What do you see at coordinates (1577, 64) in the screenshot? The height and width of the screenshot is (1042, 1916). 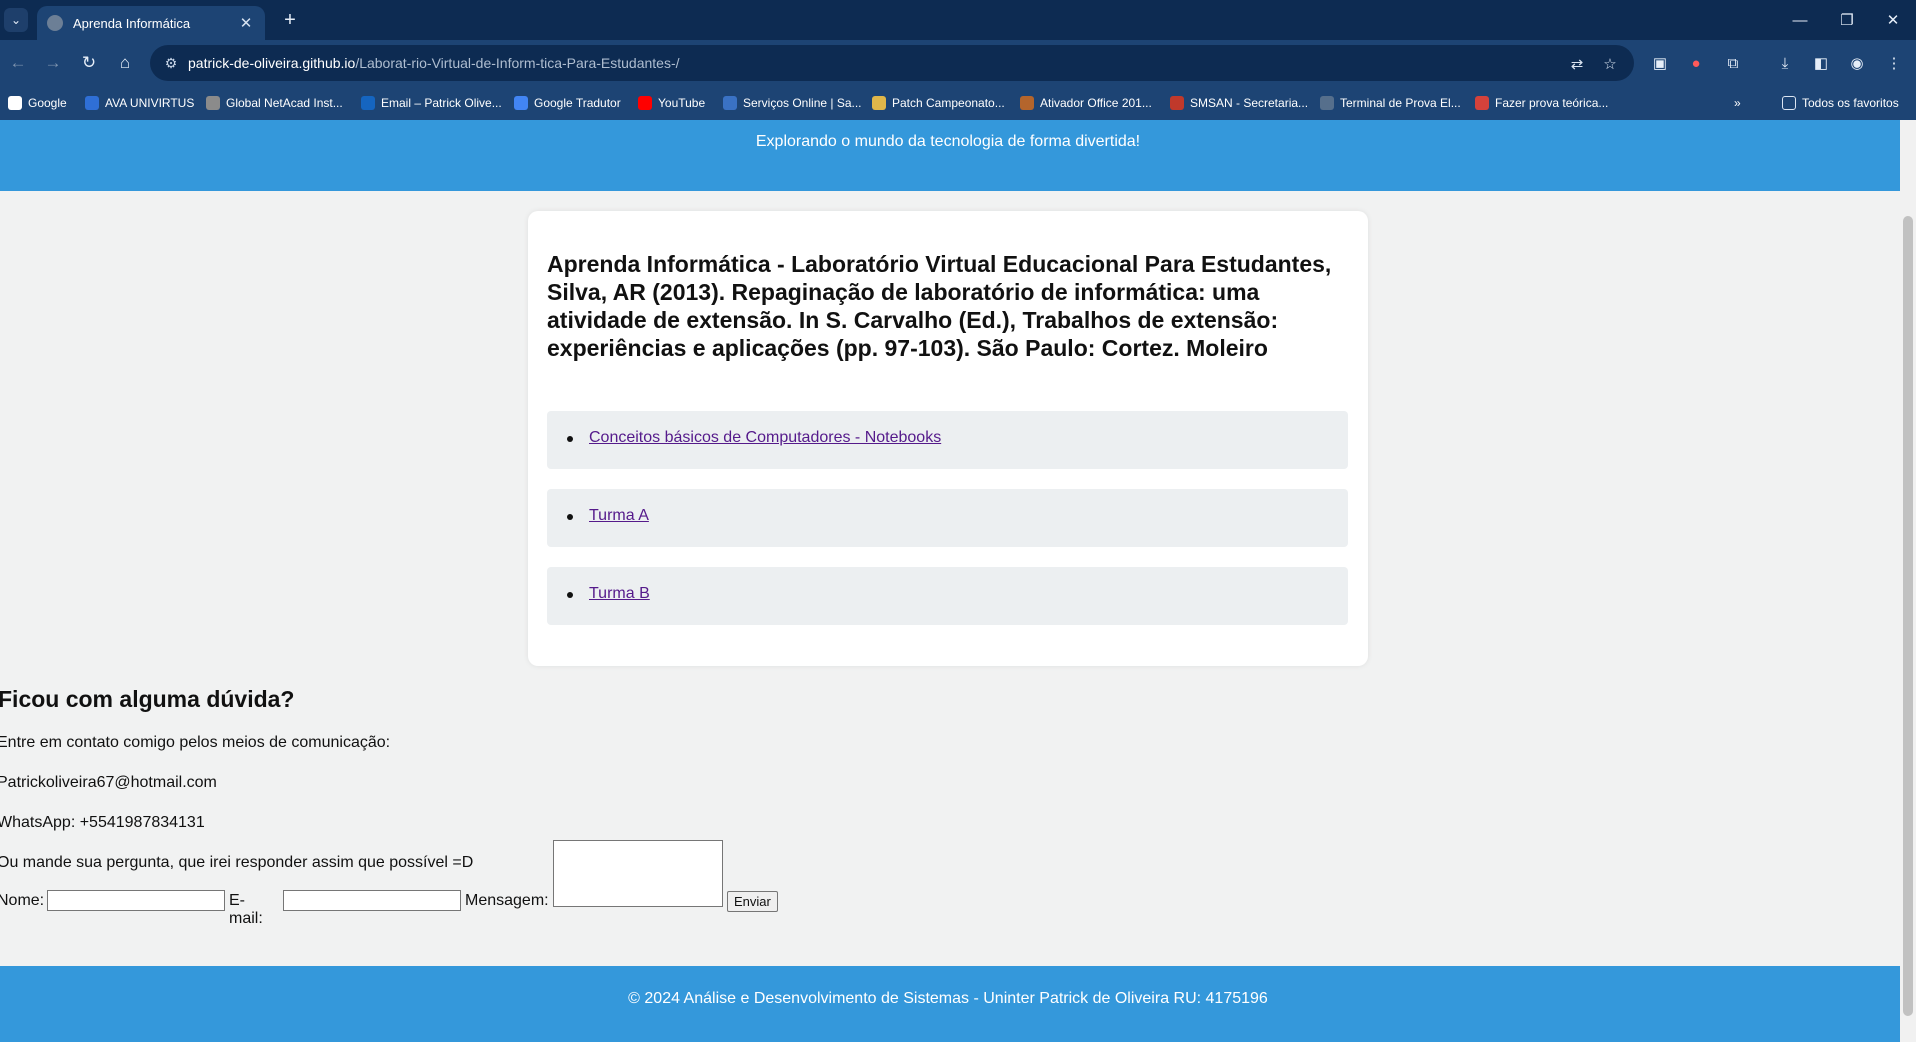 I see `translate-icon: ⇄` at bounding box center [1577, 64].